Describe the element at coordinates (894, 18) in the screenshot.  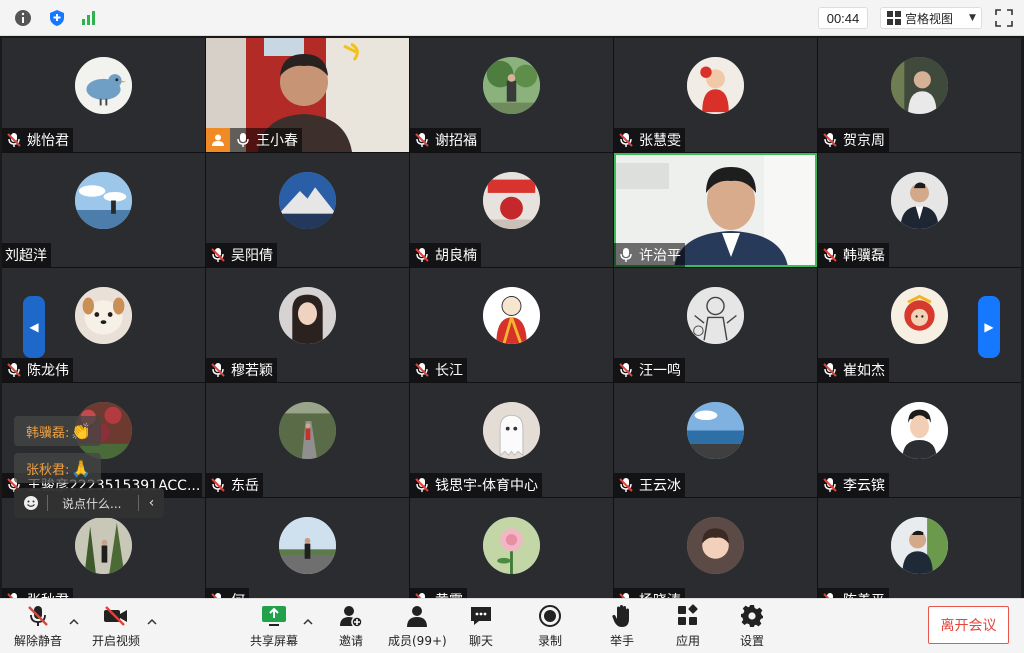
I see `grid-view-icon` at that location.